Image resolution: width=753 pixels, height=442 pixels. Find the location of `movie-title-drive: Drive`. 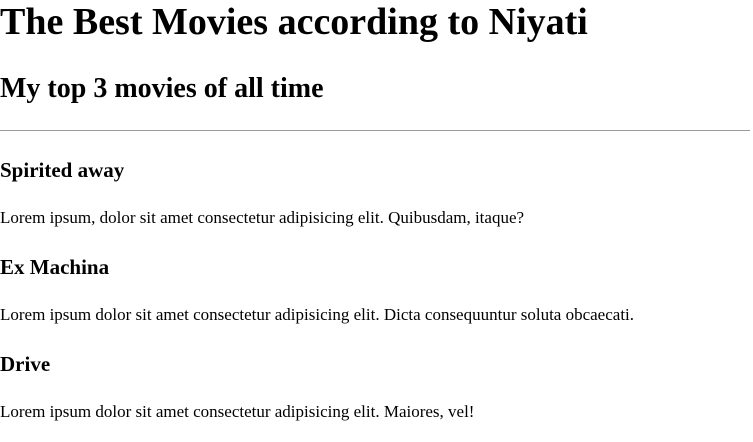

movie-title-drive: Drive is located at coordinates (25, 364).